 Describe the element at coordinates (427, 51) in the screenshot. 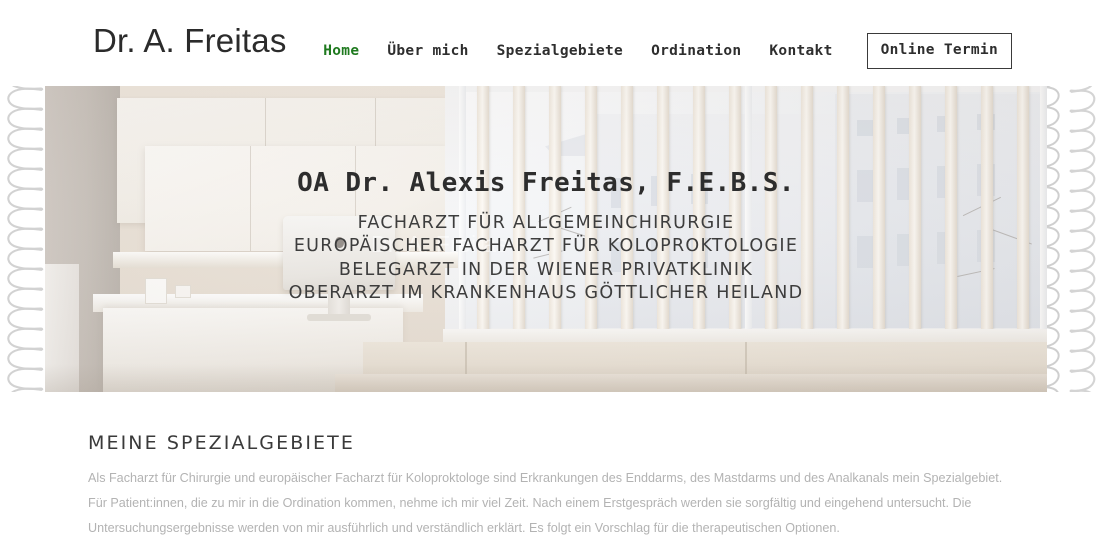

I see `nav-item-ueber-mich: Über mich` at that location.